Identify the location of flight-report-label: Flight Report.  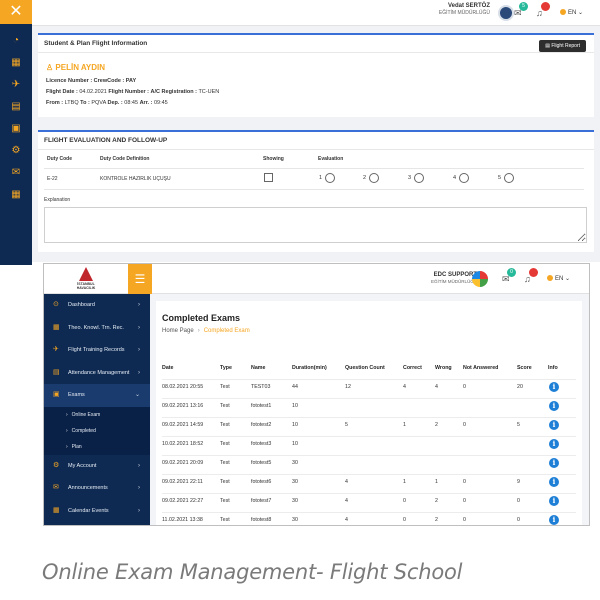
(565, 46).